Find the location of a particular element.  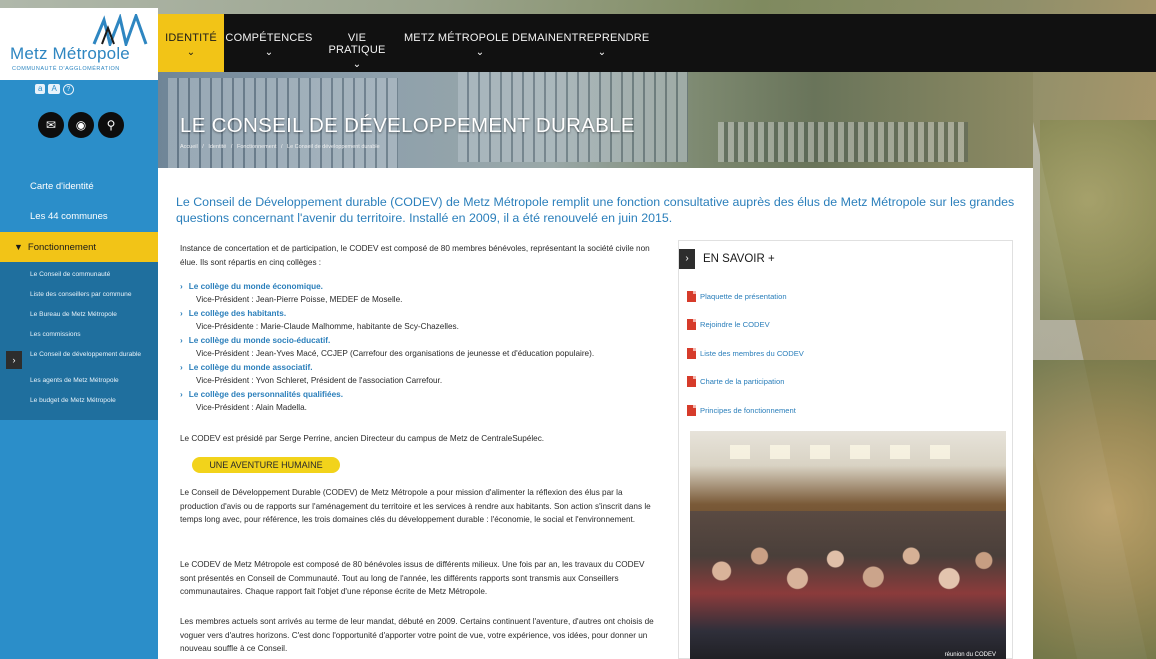

photo-audience is located at coordinates (848, 585).